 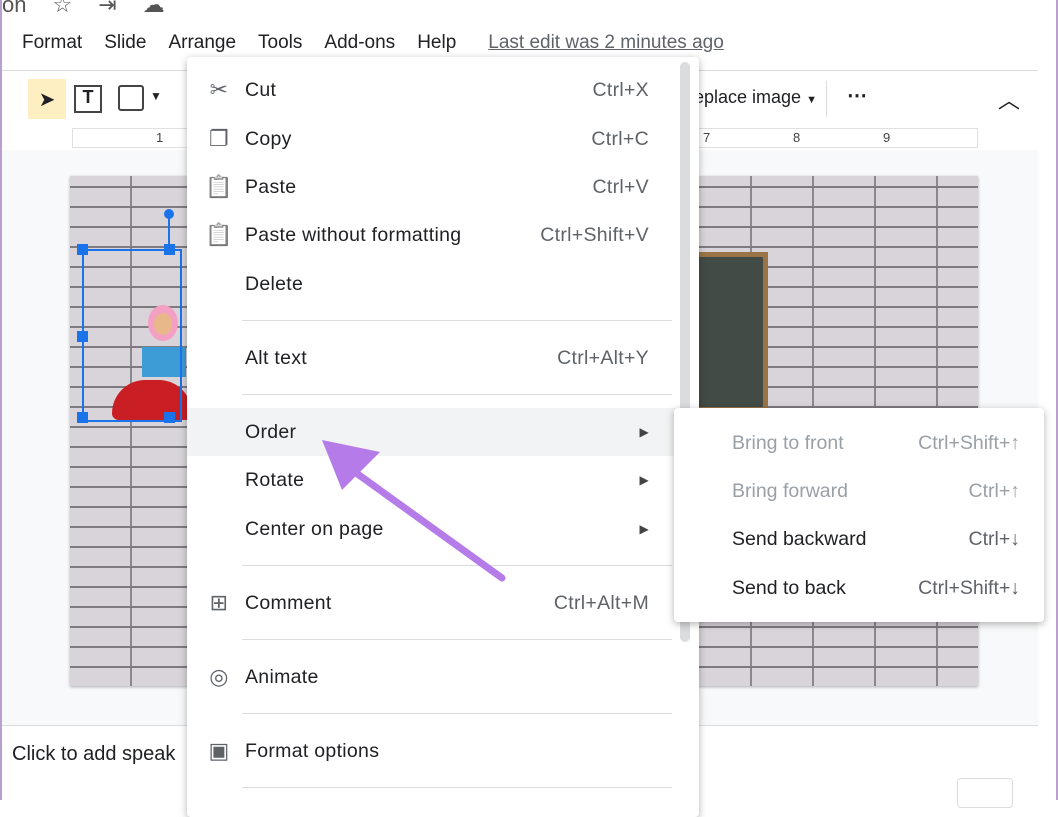 What do you see at coordinates (282, 676) in the screenshot?
I see `label: Animate` at bounding box center [282, 676].